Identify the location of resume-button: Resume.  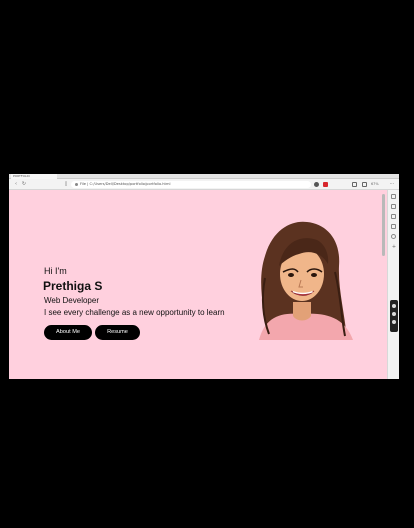
(117, 332).